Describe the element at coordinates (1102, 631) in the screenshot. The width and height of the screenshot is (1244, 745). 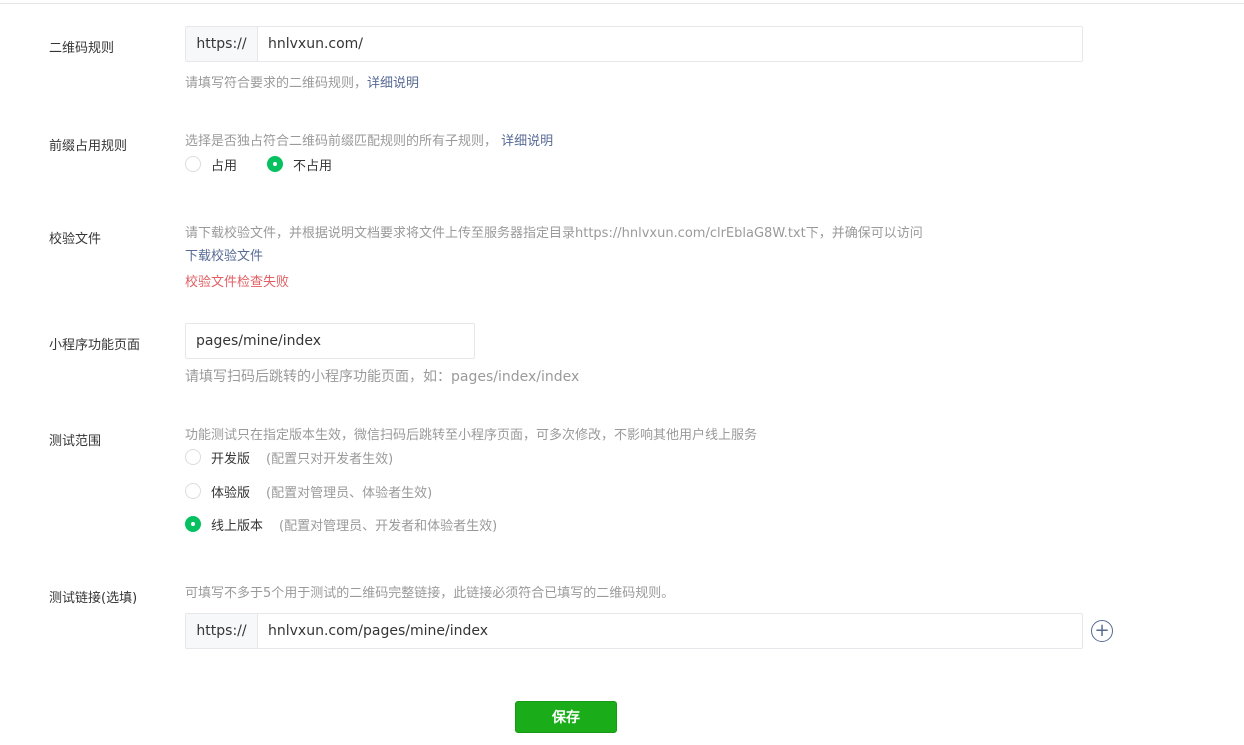
I see `plus-circle-icon: +` at that location.